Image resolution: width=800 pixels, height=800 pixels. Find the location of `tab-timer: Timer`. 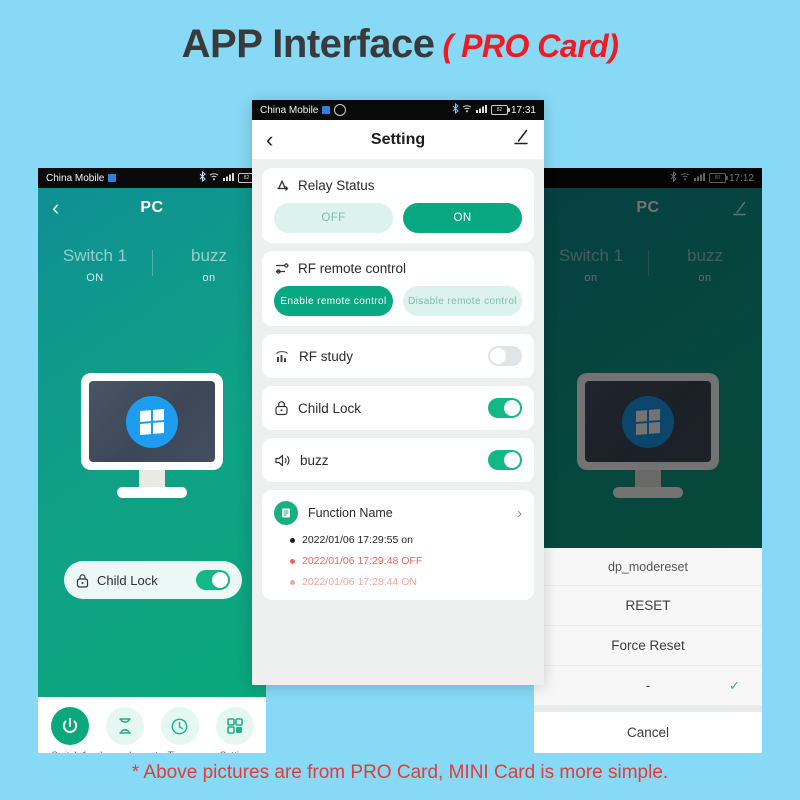

tab-timer: Timer is located at coordinates (179, 730).